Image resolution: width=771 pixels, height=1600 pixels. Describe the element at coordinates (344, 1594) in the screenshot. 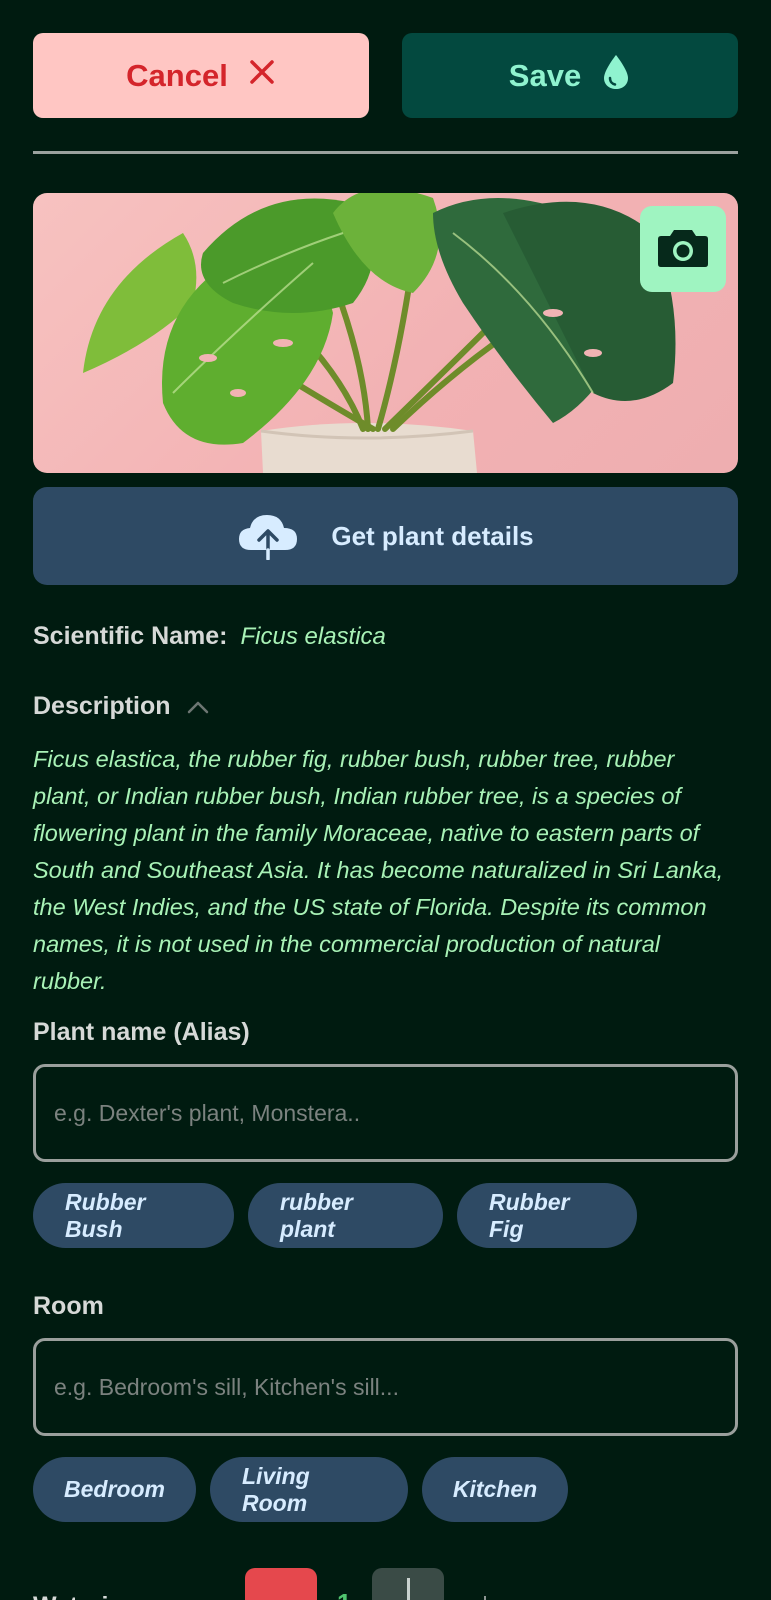

I see `watering-count: 1` at that location.